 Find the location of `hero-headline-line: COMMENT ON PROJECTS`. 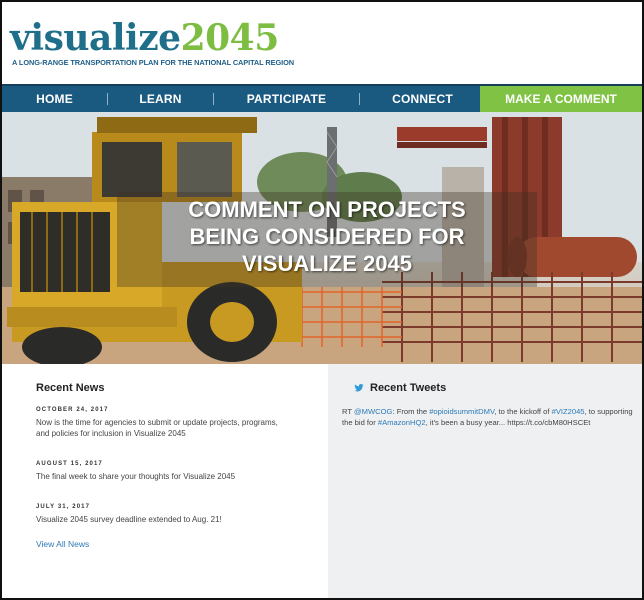

hero-headline-line: COMMENT ON PROJECTS is located at coordinates (327, 209).